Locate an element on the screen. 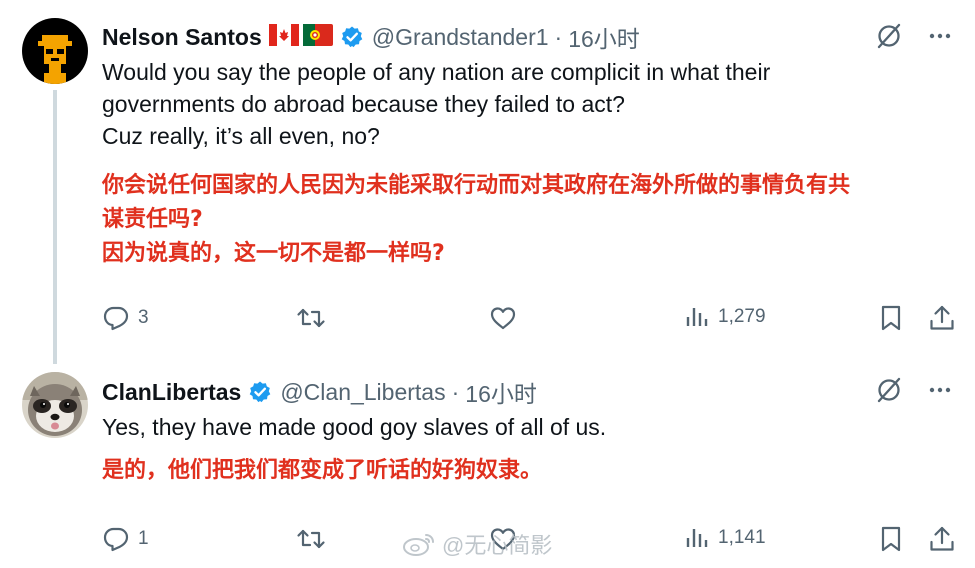 The image size is (975, 568). views-count: 1,279 is located at coordinates (742, 316).